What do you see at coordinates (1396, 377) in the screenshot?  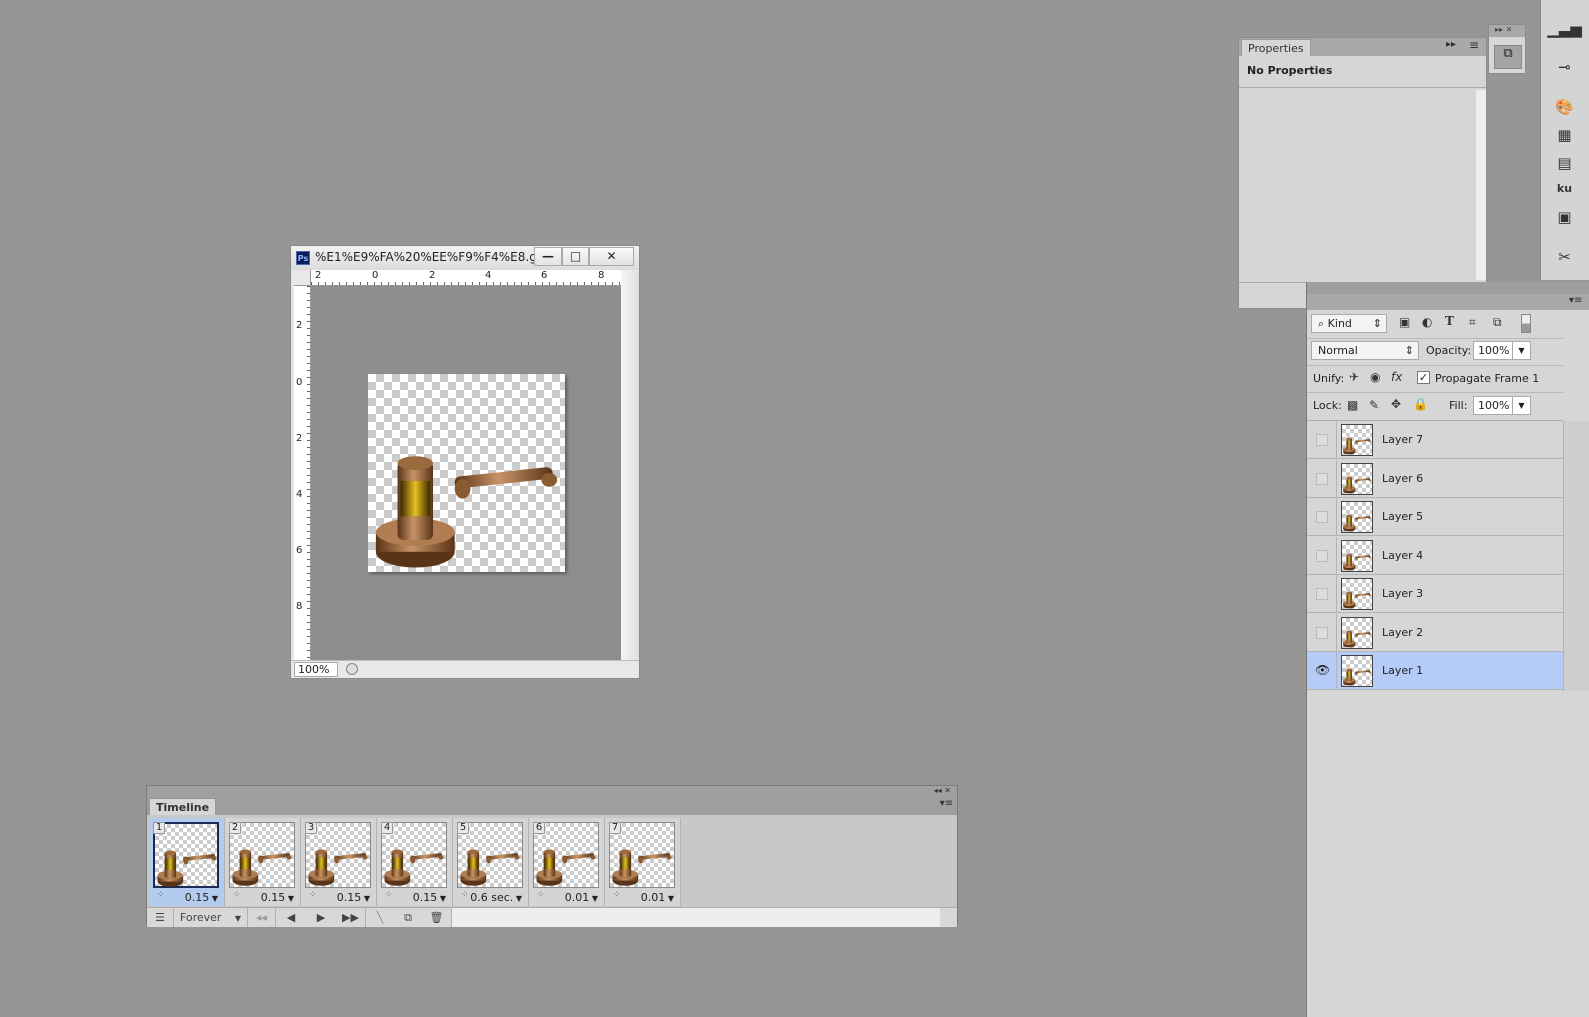 I see `unify-style-icon: fx` at bounding box center [1396, 377].